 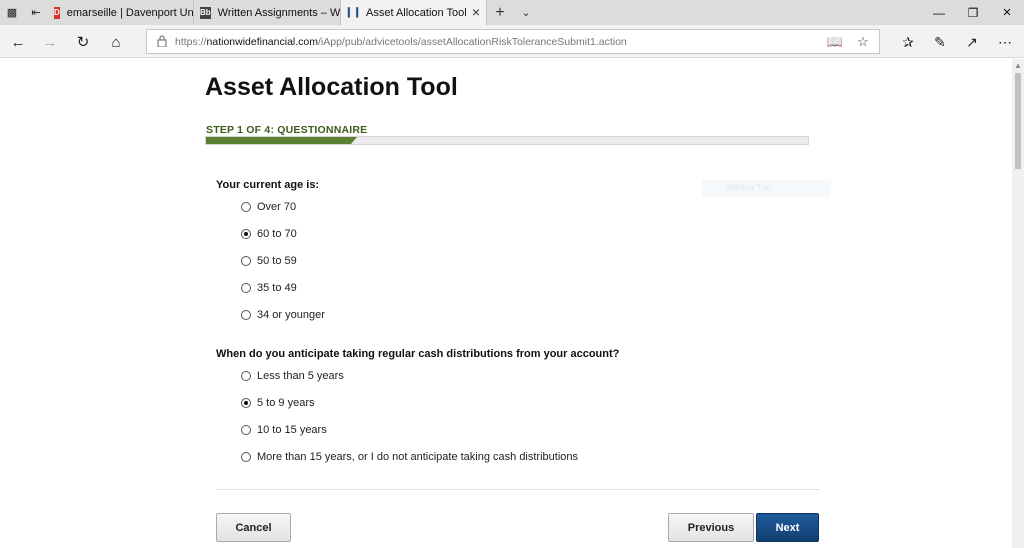 I want to click on tab-label: Asset Allocation Tool, so click(x=416, y=12).